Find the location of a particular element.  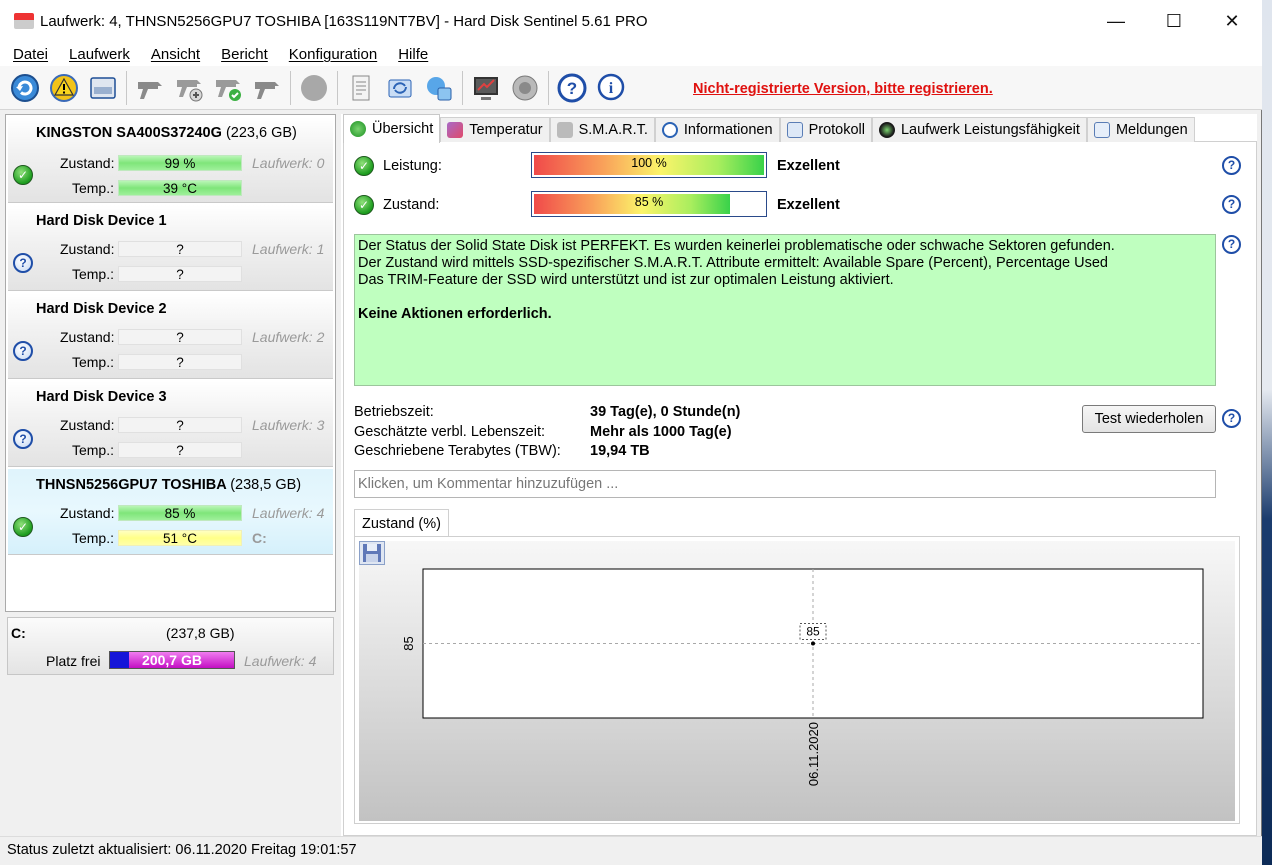

refresh-icon is located at coordinates (25, 88).